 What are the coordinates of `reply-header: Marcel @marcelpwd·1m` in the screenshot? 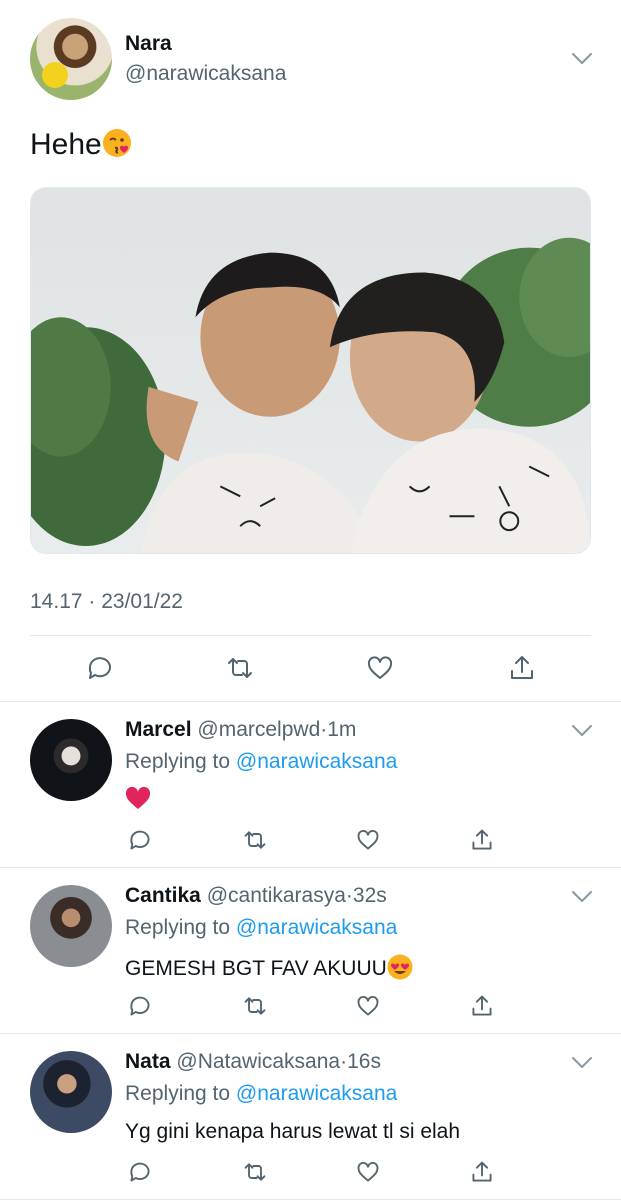 It's located at (240, 730).